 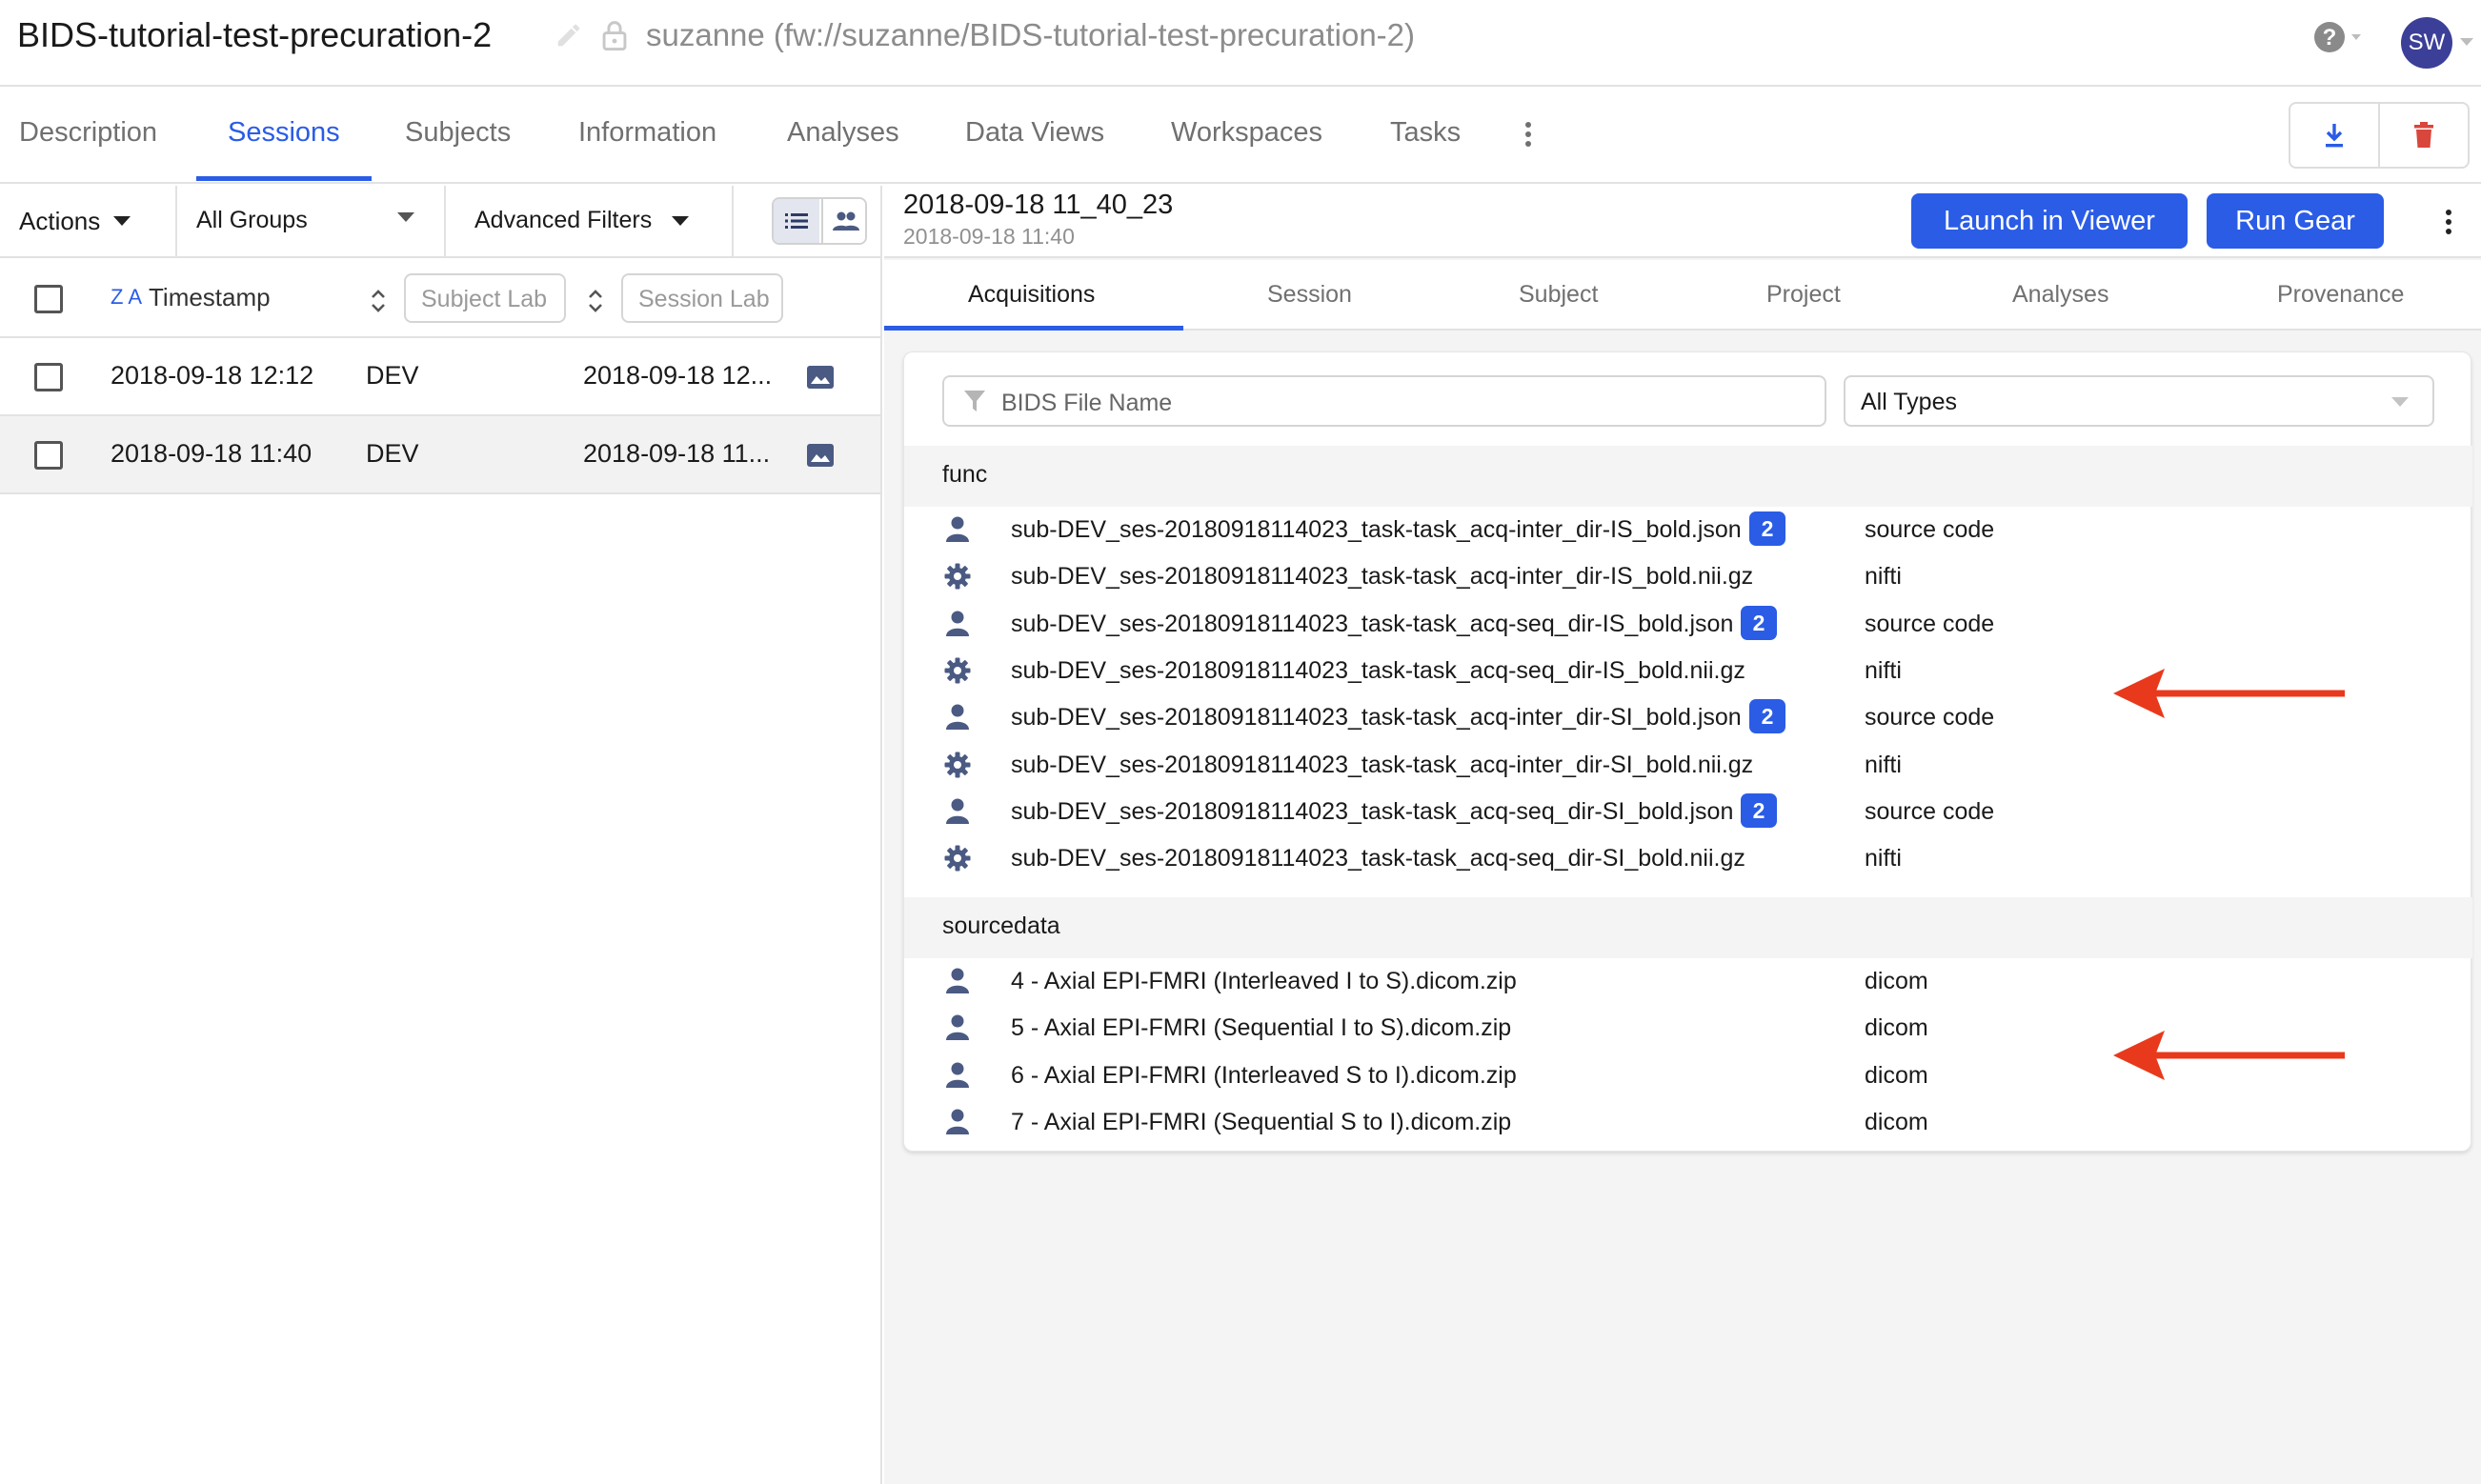 What do you see at coordinates (1033, 328) in the screenshot?
I see `active-subtab-indicator` at bounding box center [1033, 328].